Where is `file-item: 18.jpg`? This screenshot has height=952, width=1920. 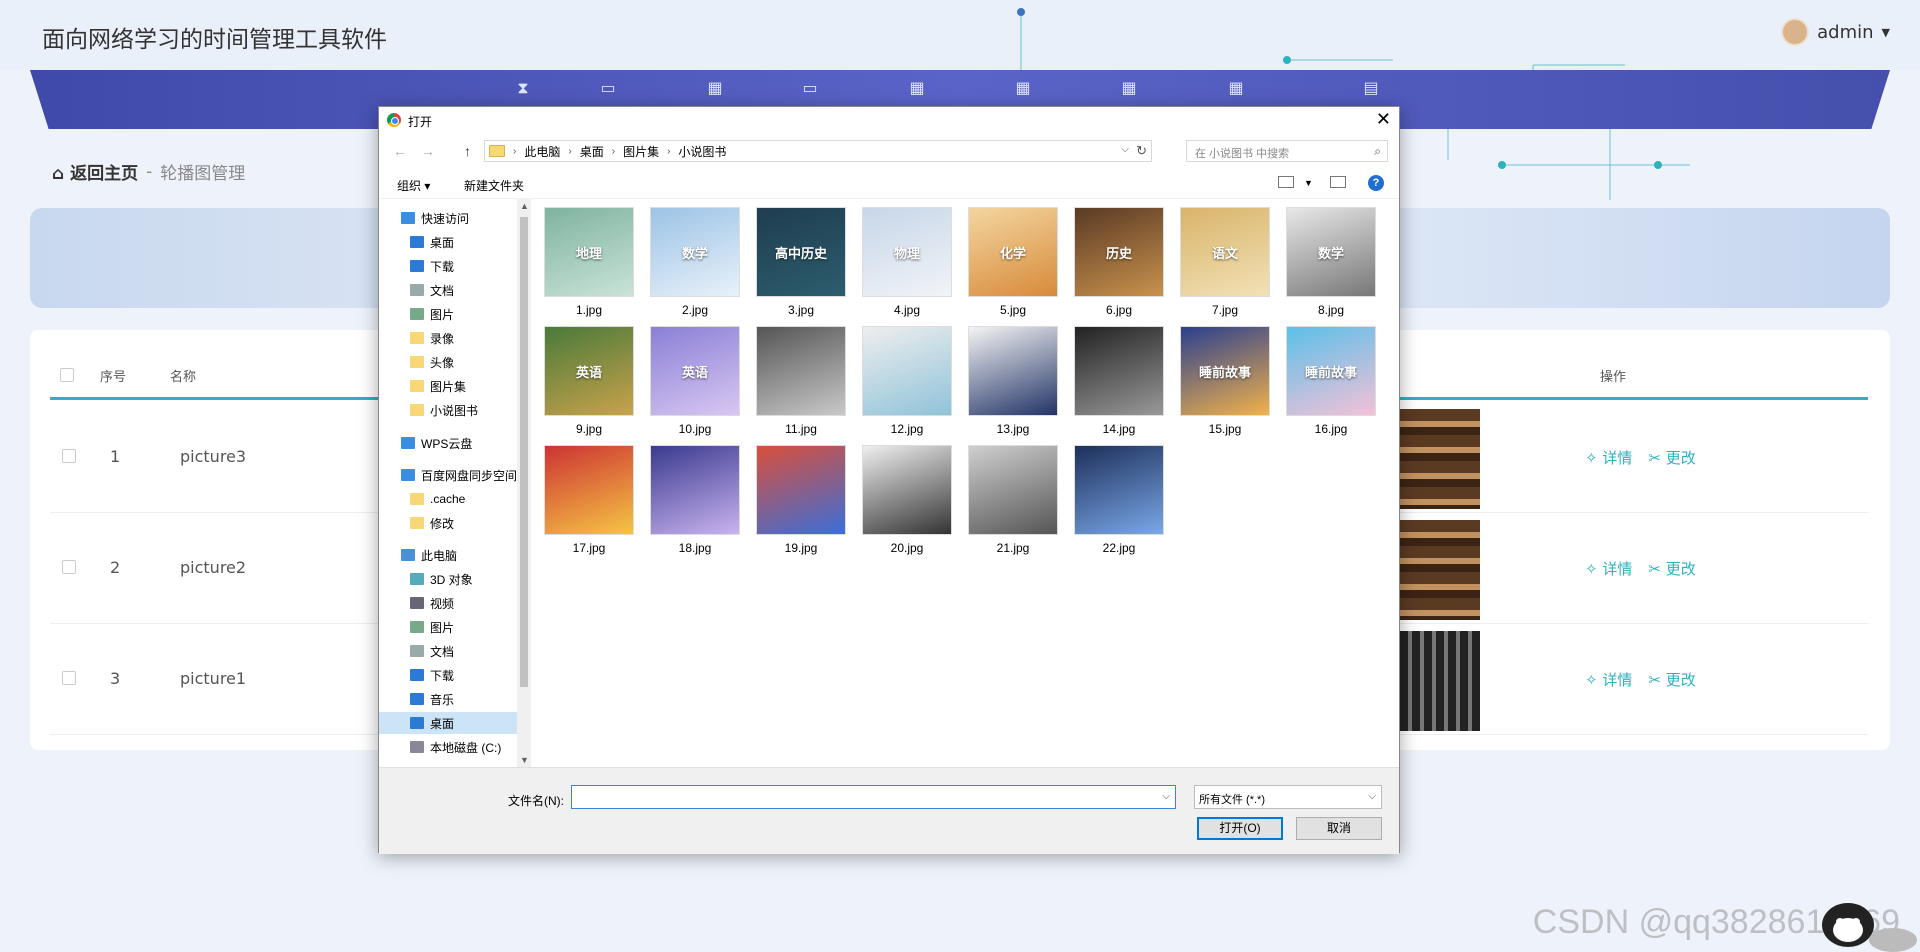 file-item: 18.jpg is located at coordinates (695, 500).